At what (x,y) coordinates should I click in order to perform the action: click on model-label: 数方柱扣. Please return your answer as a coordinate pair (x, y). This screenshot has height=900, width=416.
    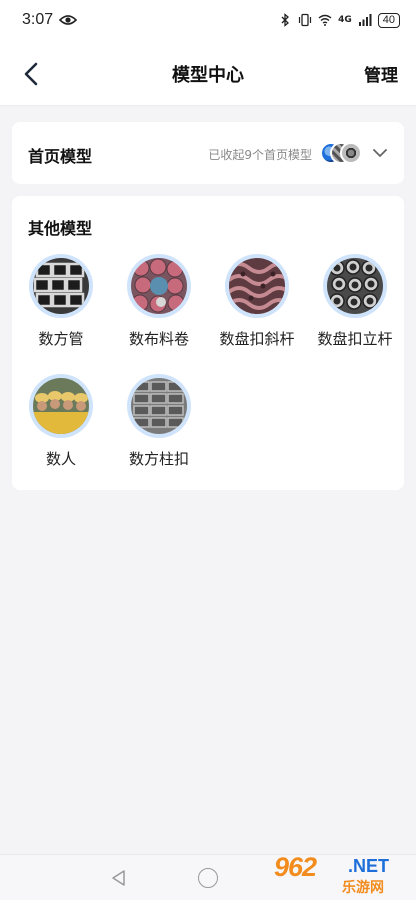
    Looking at the image, I should click on (158, 459).